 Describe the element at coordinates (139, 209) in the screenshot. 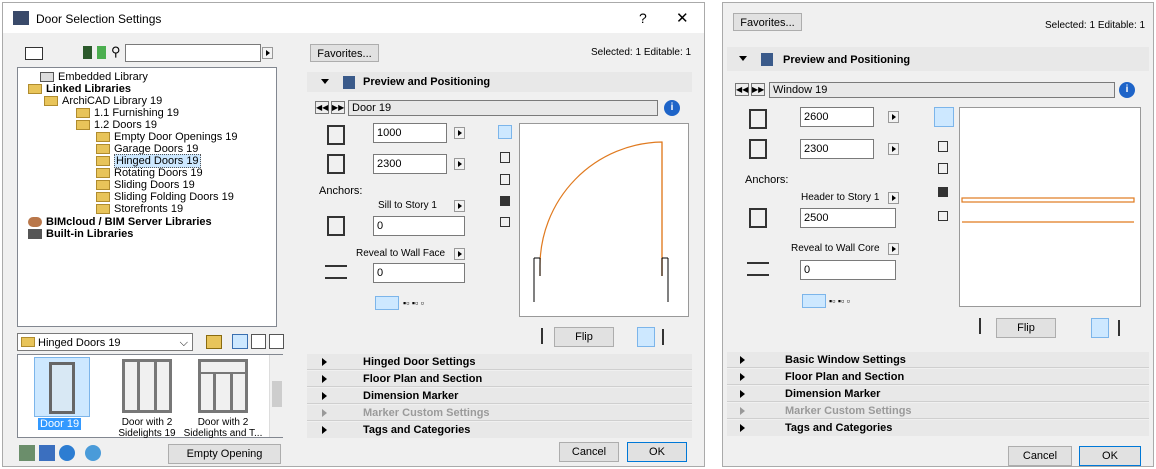

I see `tree-item-storefronts: Storefronts 19` at that location.